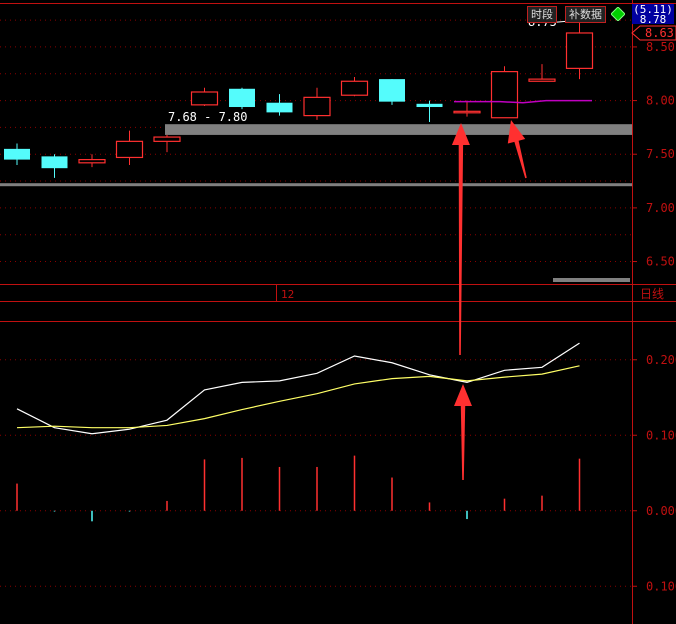 This screenshot has height=624, width=676. I want to click on scroll-thumb, so click(591, 280).